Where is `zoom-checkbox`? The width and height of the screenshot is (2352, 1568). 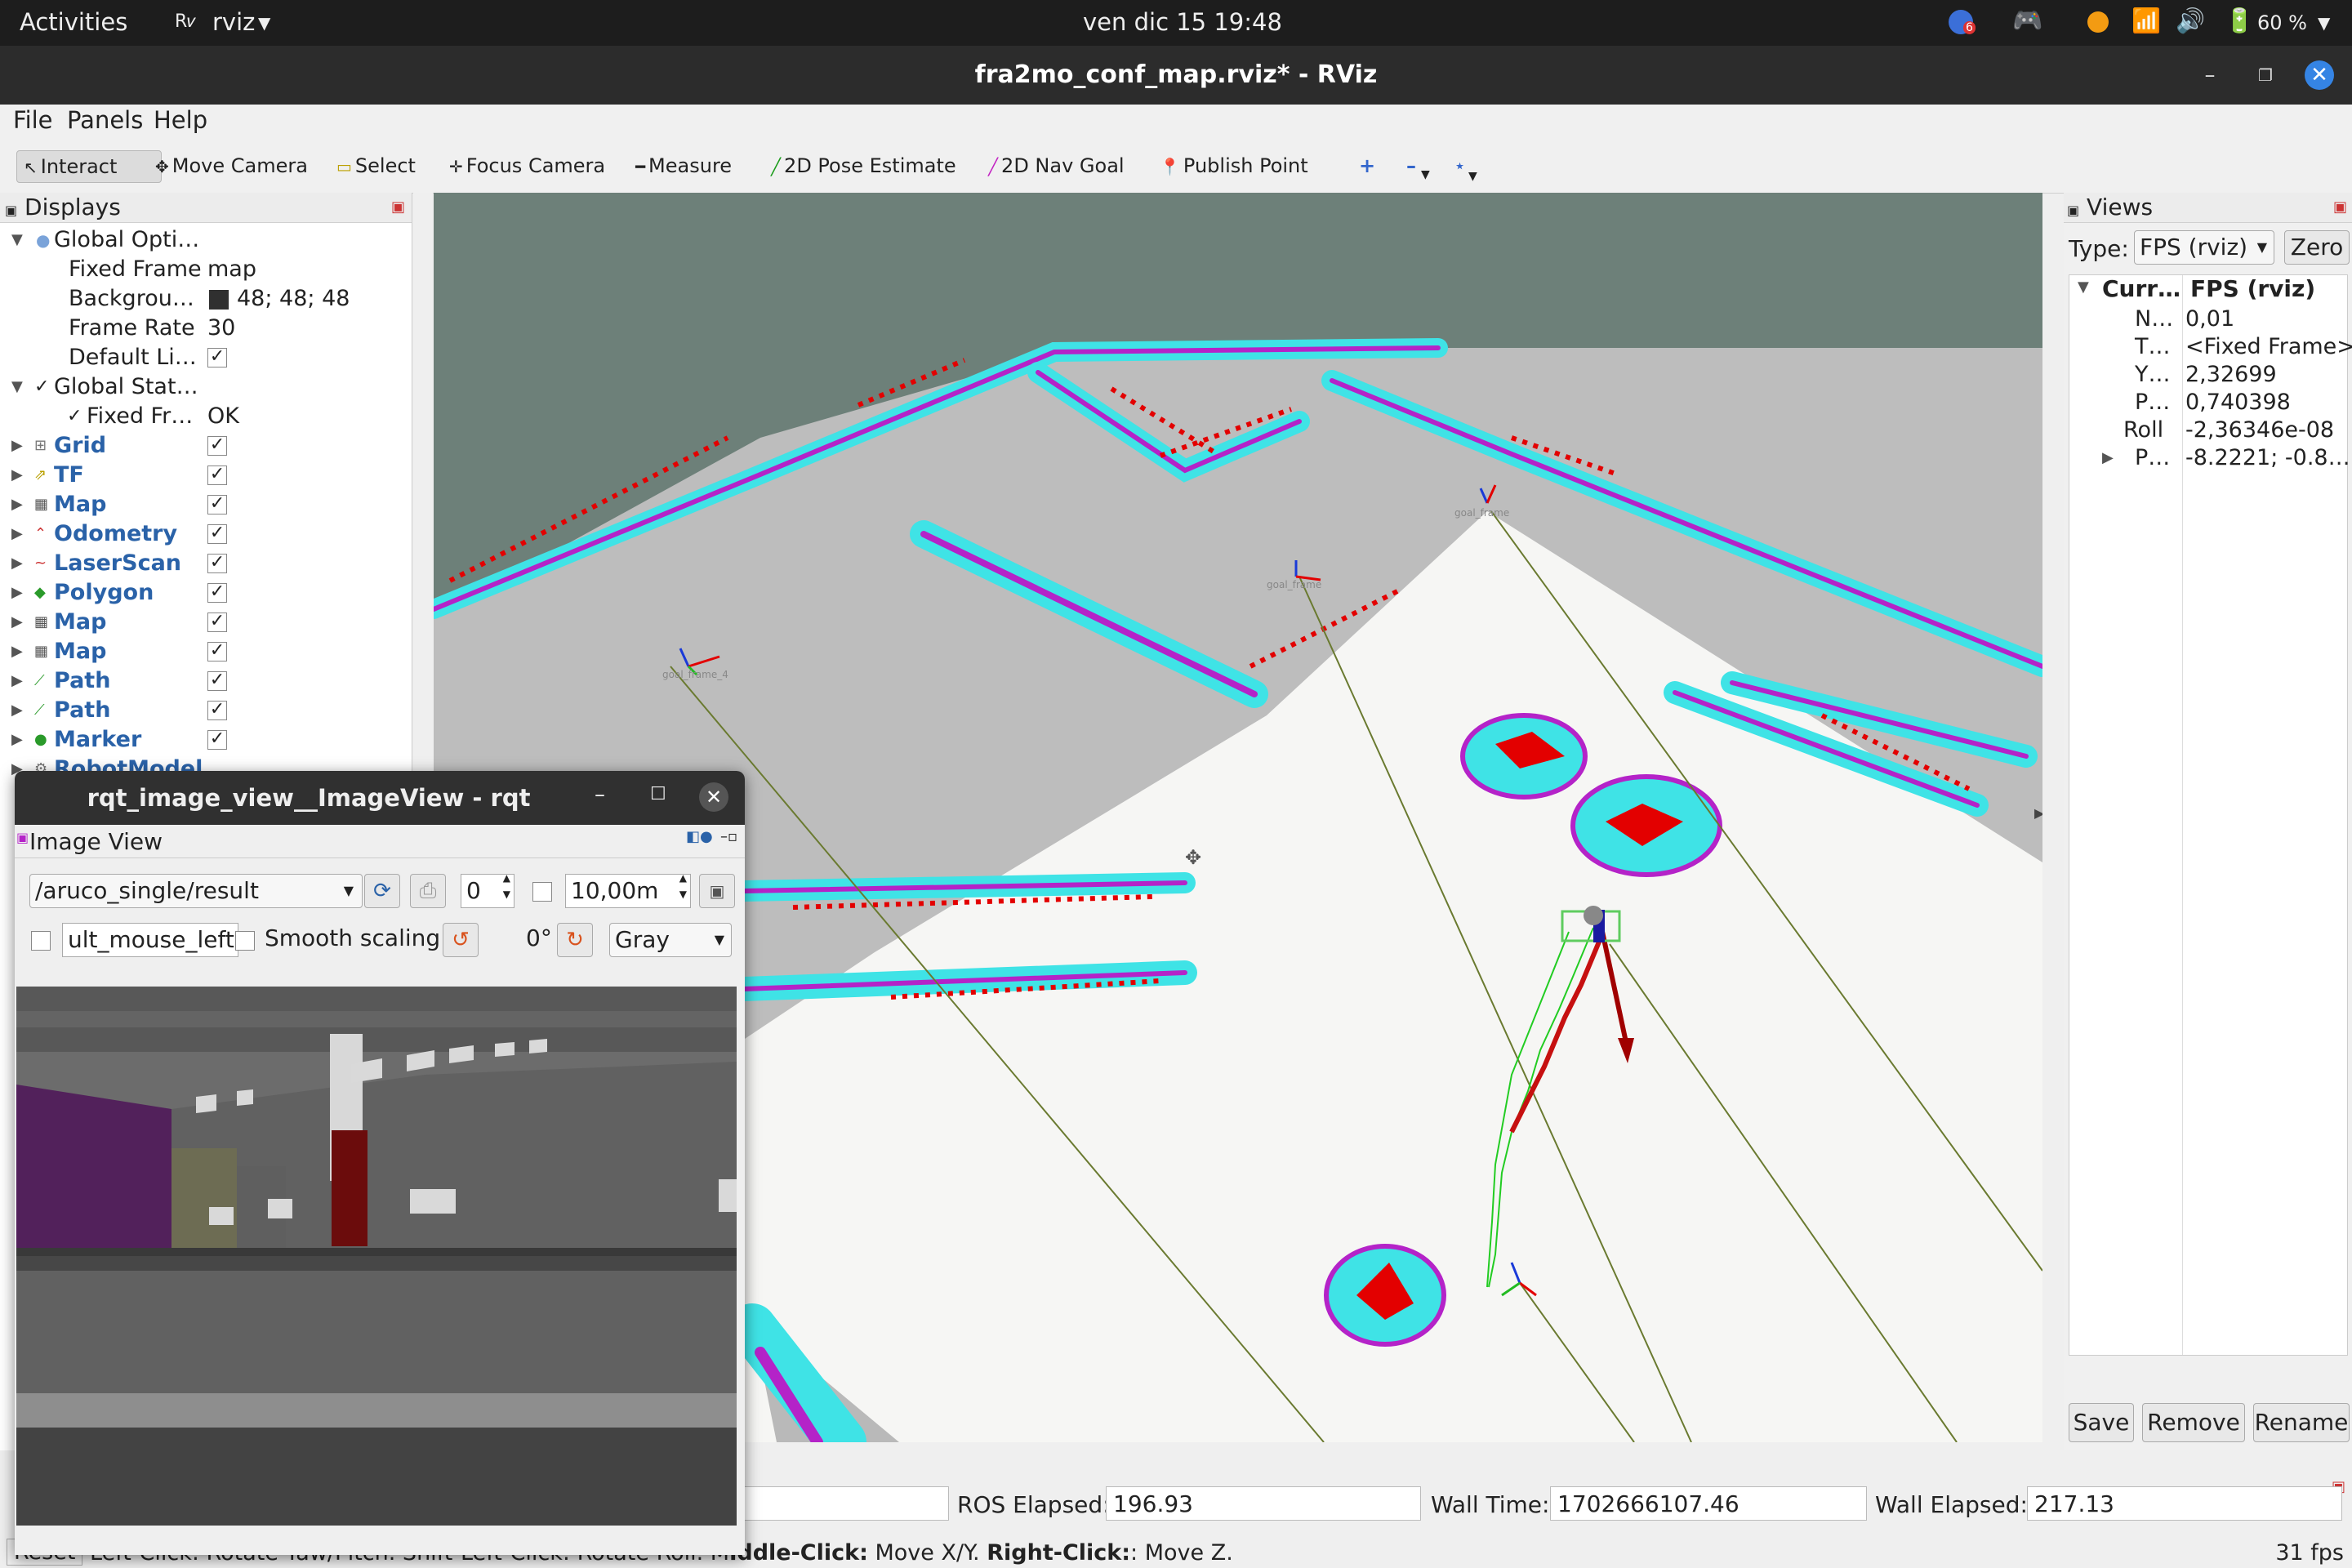
zoom-checkbox is located at coordinates (542, 892).